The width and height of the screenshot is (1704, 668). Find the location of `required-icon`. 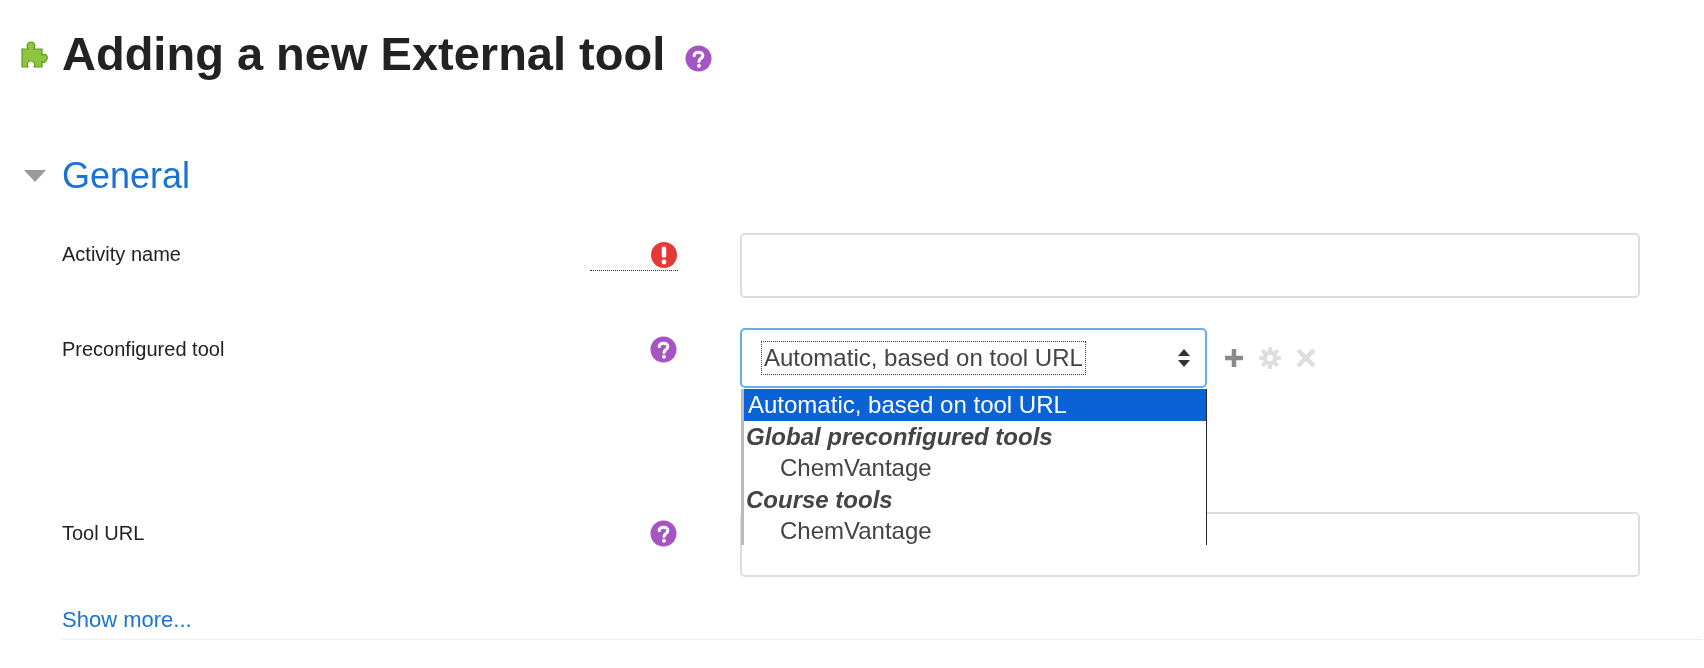

required-icon is located at coordinates (664, 255).